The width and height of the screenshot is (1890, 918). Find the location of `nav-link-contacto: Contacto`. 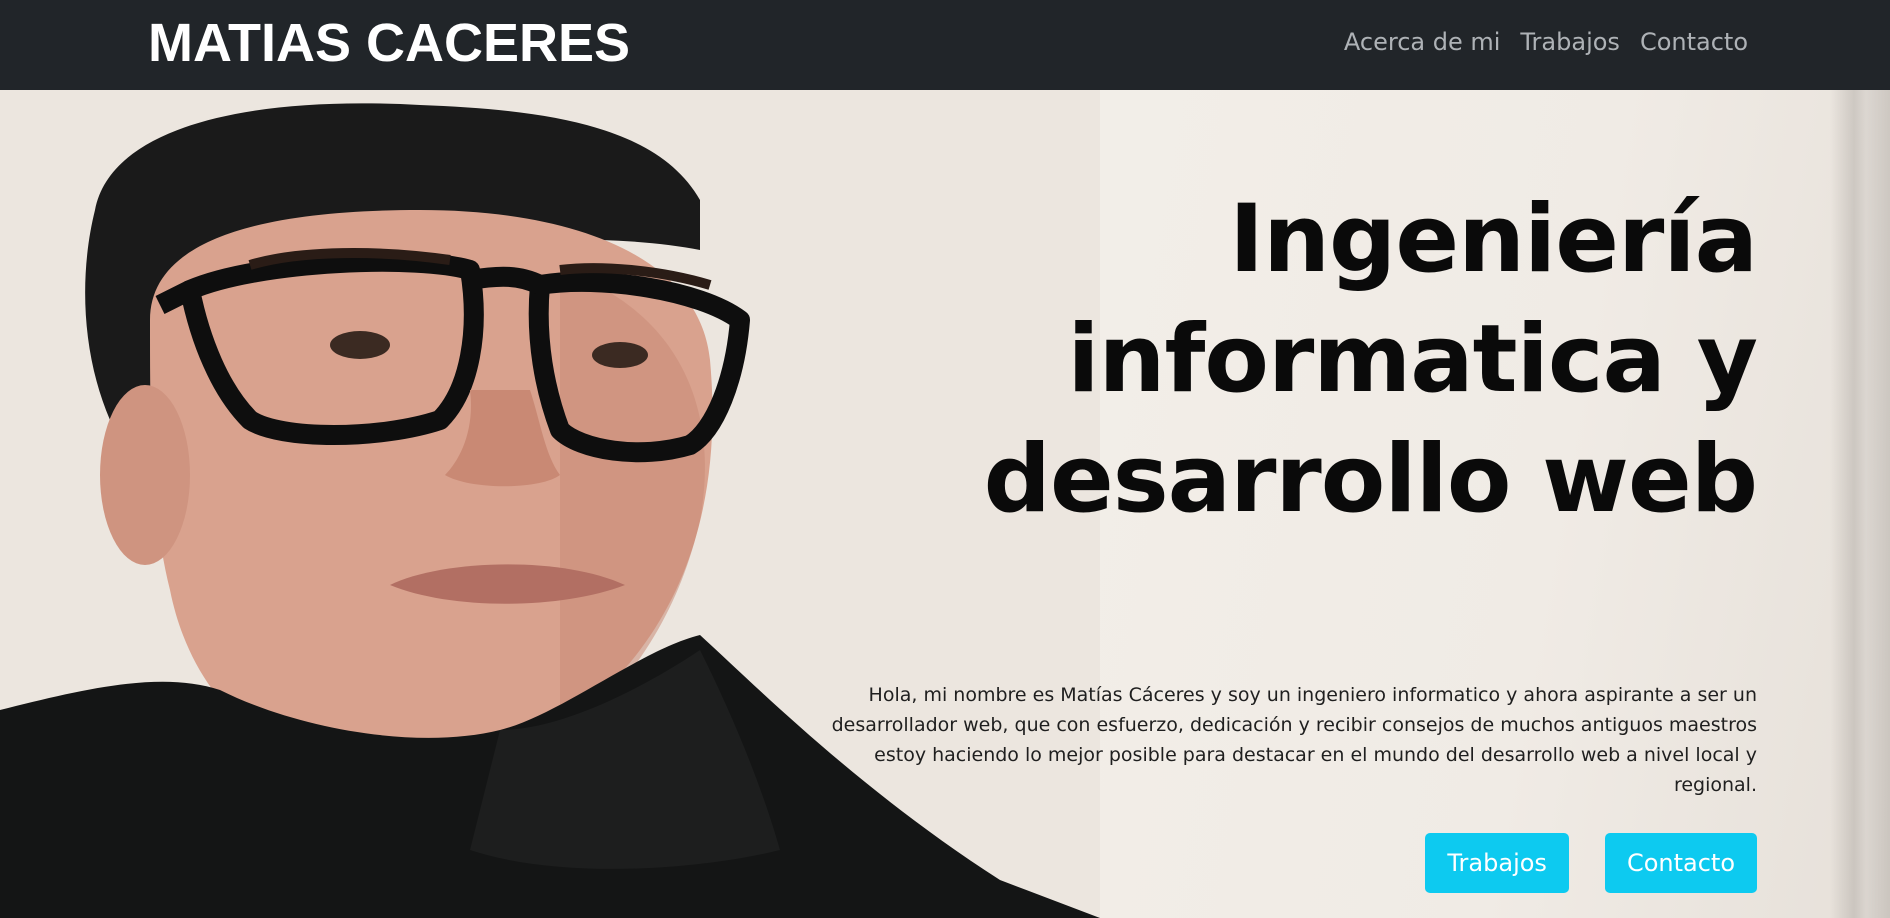

nav-link-contacto: Contacto is located at coordinates (1694, 42).